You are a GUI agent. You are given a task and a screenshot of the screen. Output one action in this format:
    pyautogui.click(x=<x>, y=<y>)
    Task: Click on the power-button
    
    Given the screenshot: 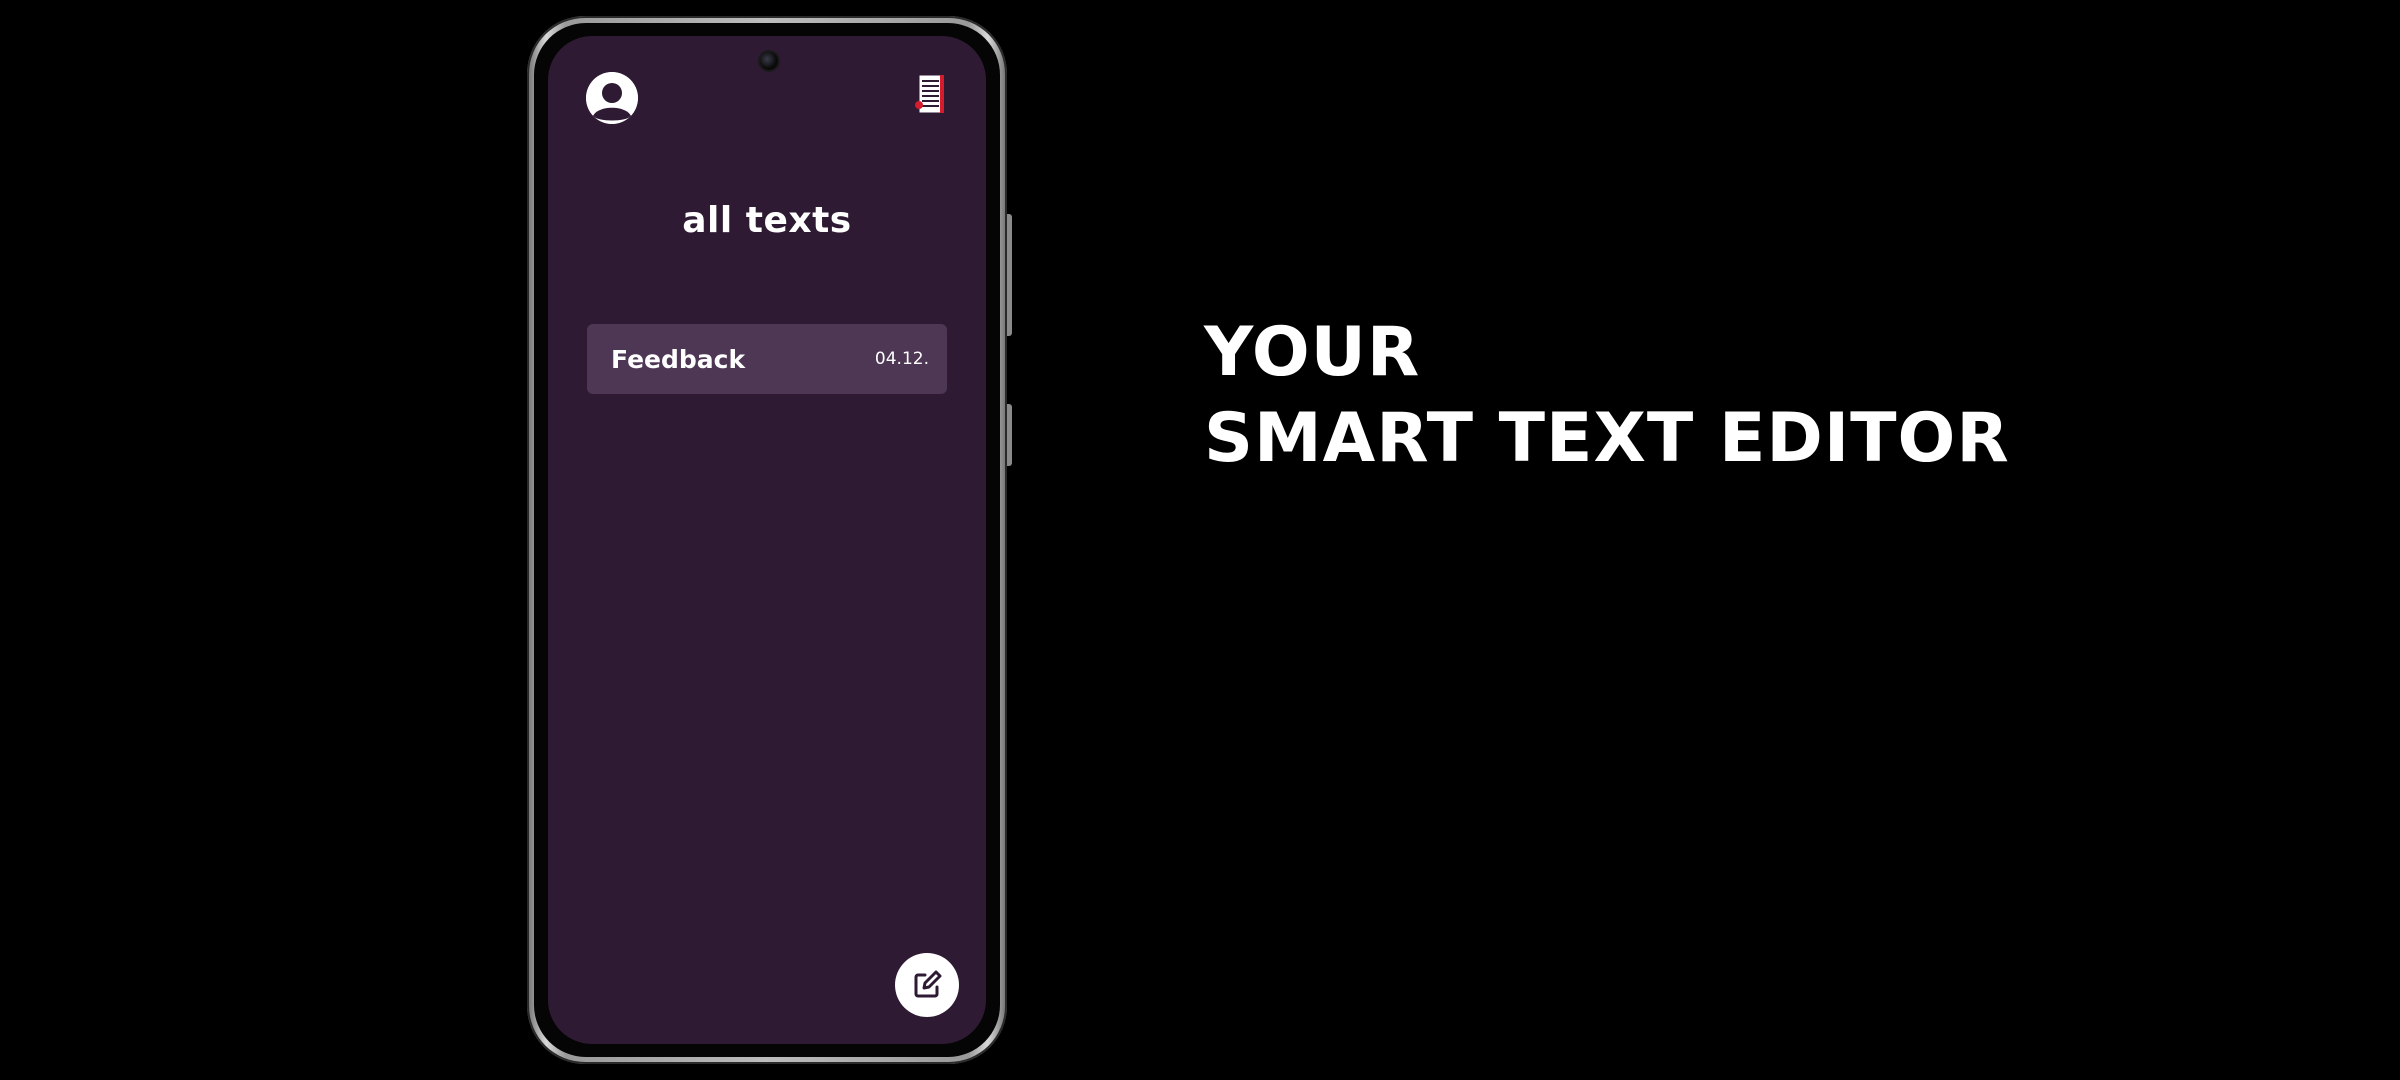 What is the action you would take?
    pyautogui.click(x=1009, y=435)
    